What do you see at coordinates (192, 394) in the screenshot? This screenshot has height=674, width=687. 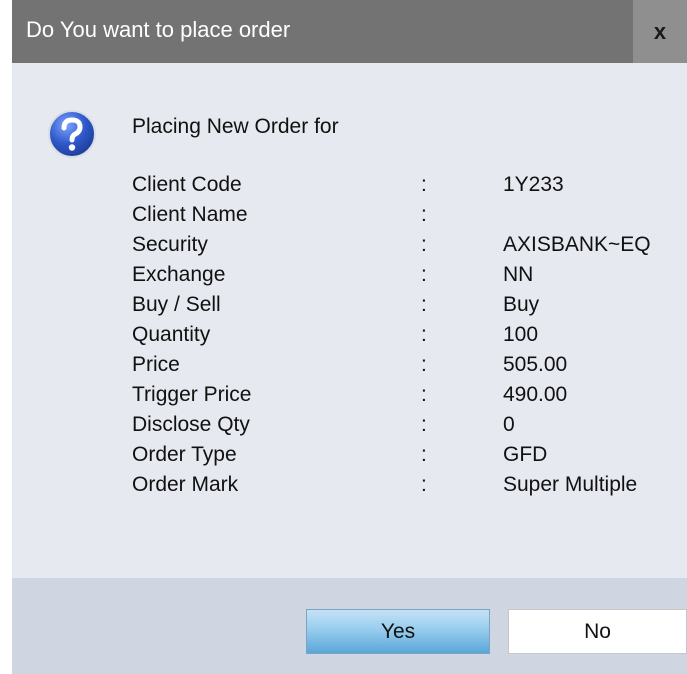 I see `field-label: Trigger Price` at bounding box center [192, 394].